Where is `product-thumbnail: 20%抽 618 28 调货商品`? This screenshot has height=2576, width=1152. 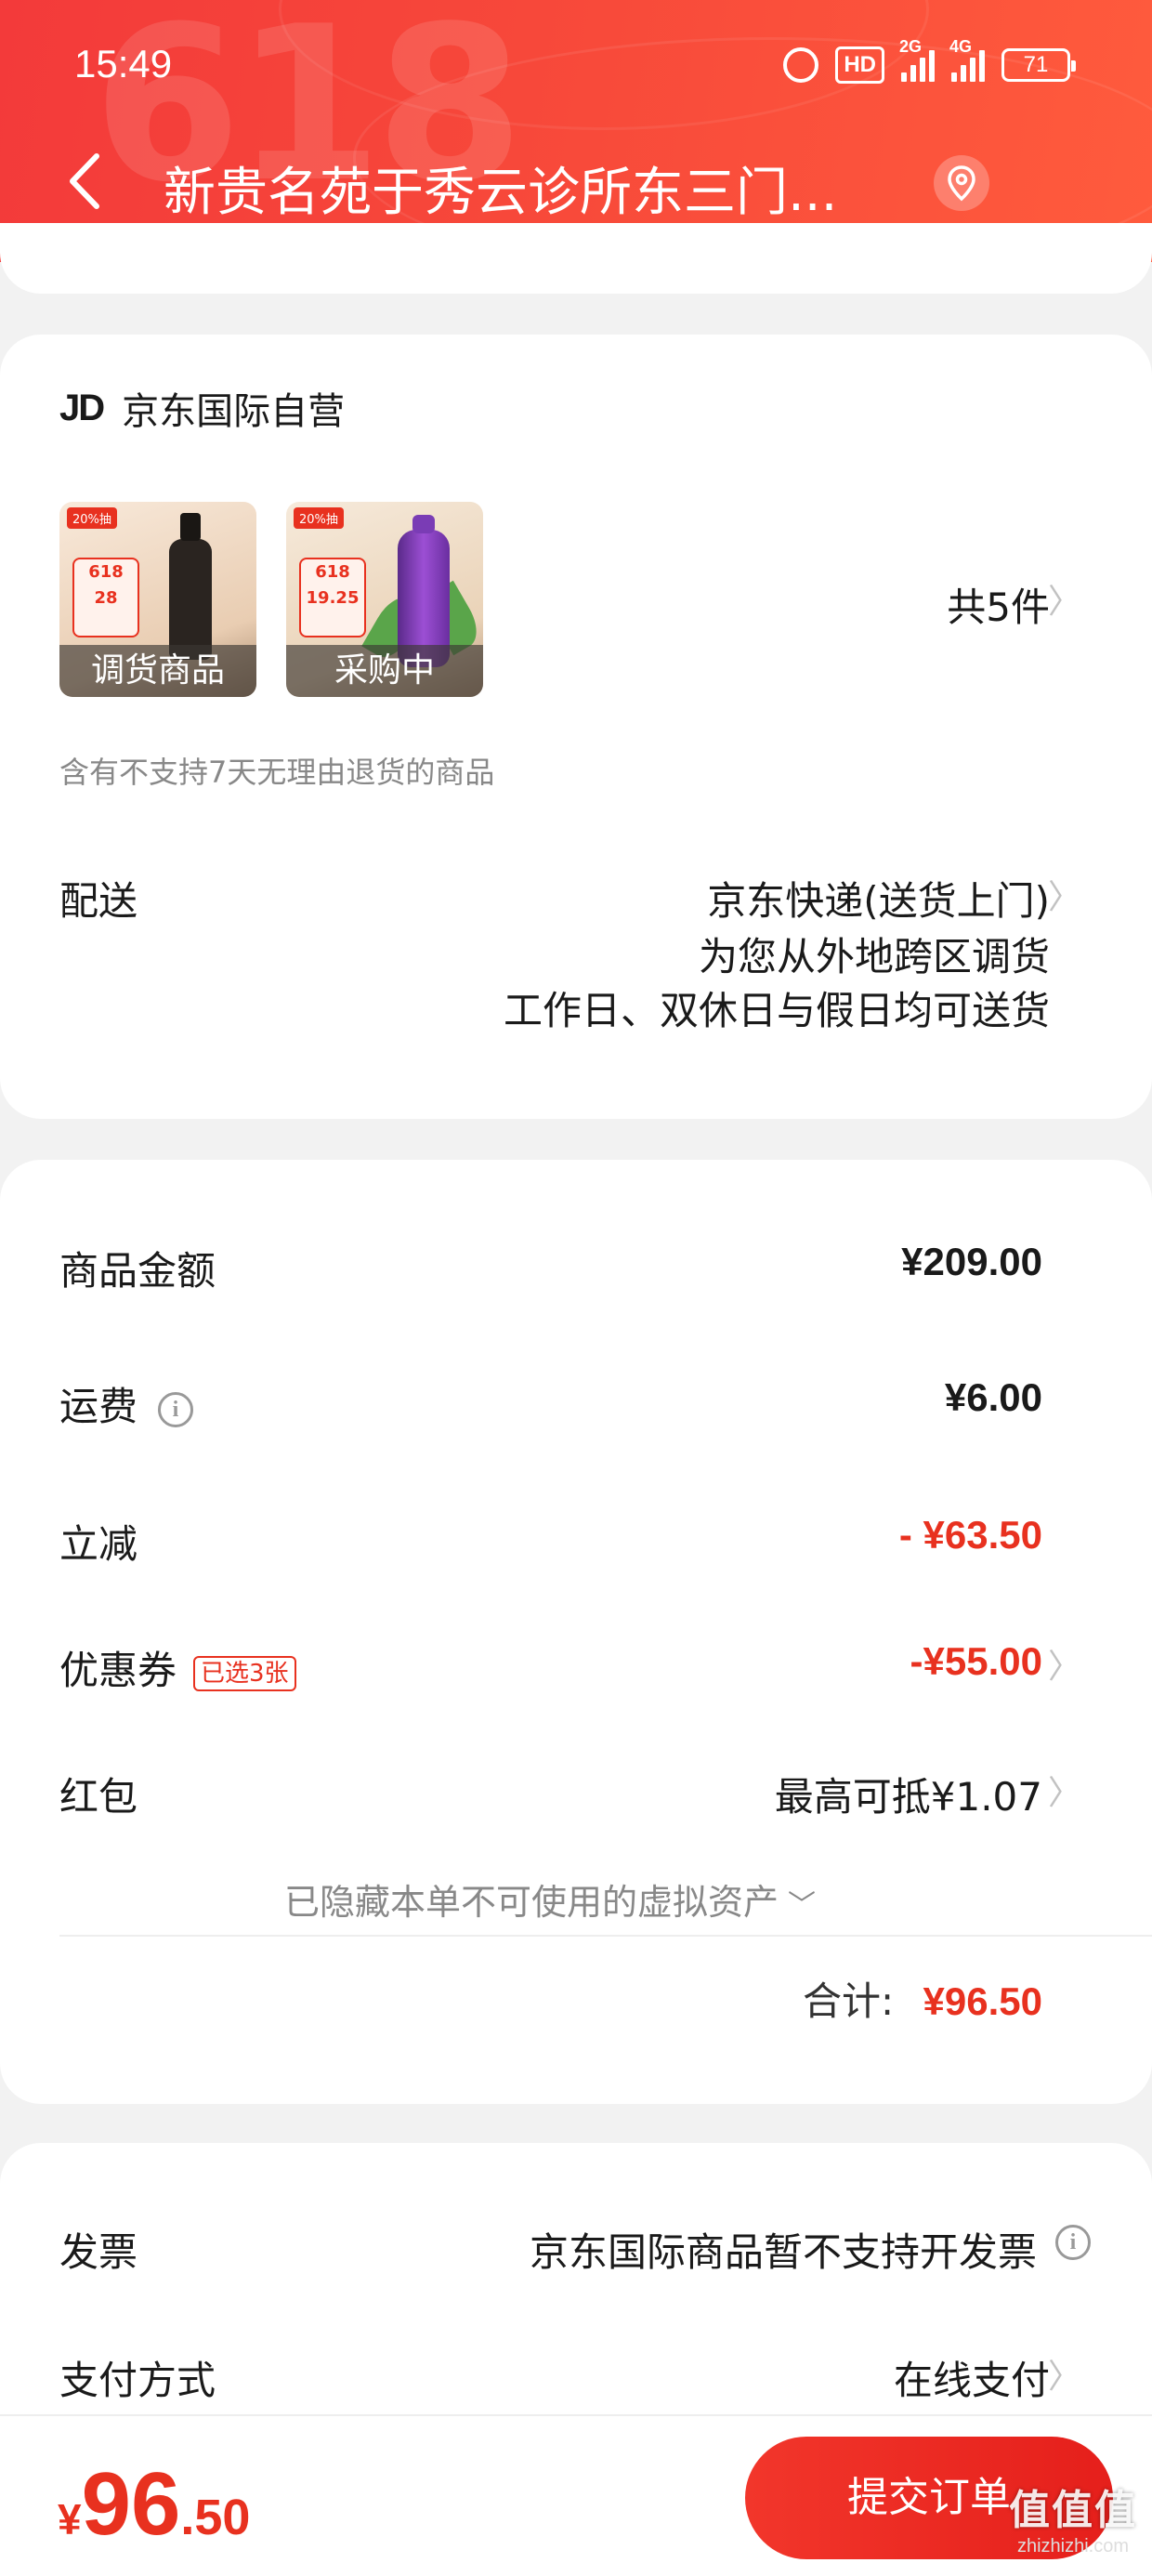
product-thumbnail: 20%抽 618 28 调货商品 is located at coordinates (157, 599).